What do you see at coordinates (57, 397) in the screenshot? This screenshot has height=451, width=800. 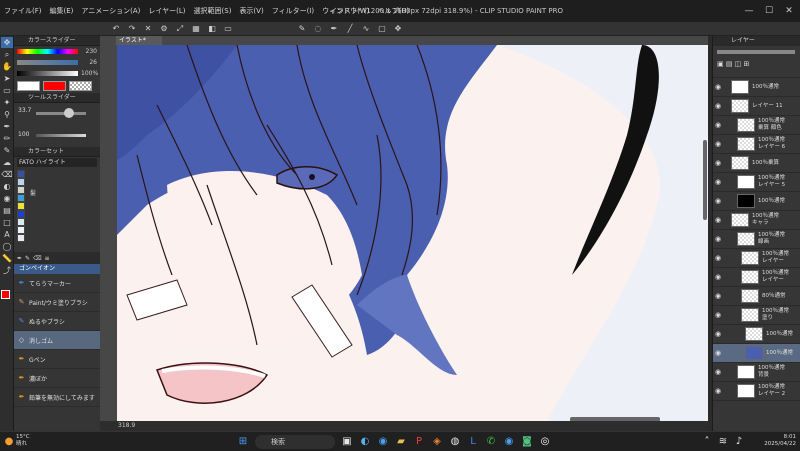 I see `sub-tool-item: ✒ 鉛筆を無効にしてみます` at bounding box center [57, 397].